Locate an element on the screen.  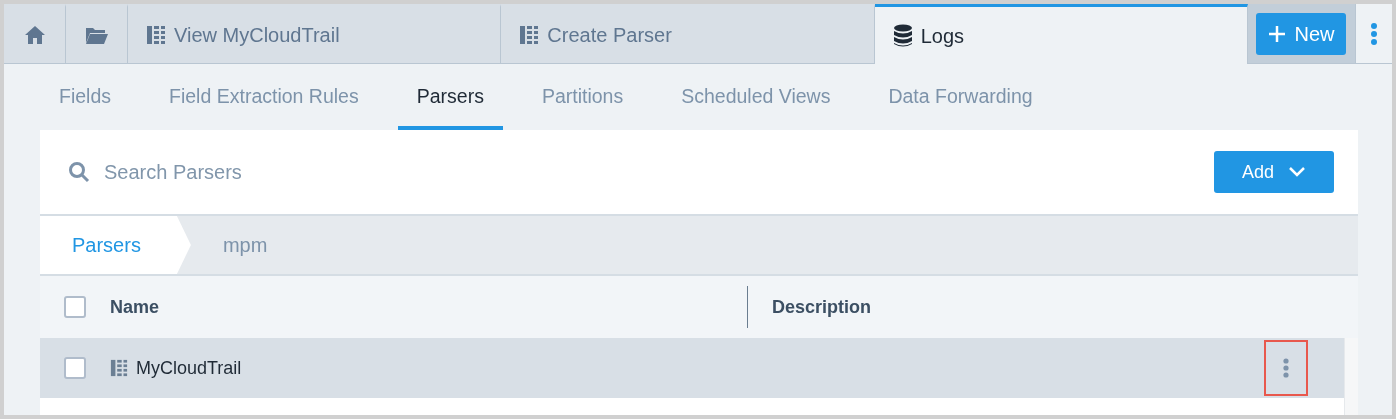
plus-icon is located at coordinates (1277, 33).